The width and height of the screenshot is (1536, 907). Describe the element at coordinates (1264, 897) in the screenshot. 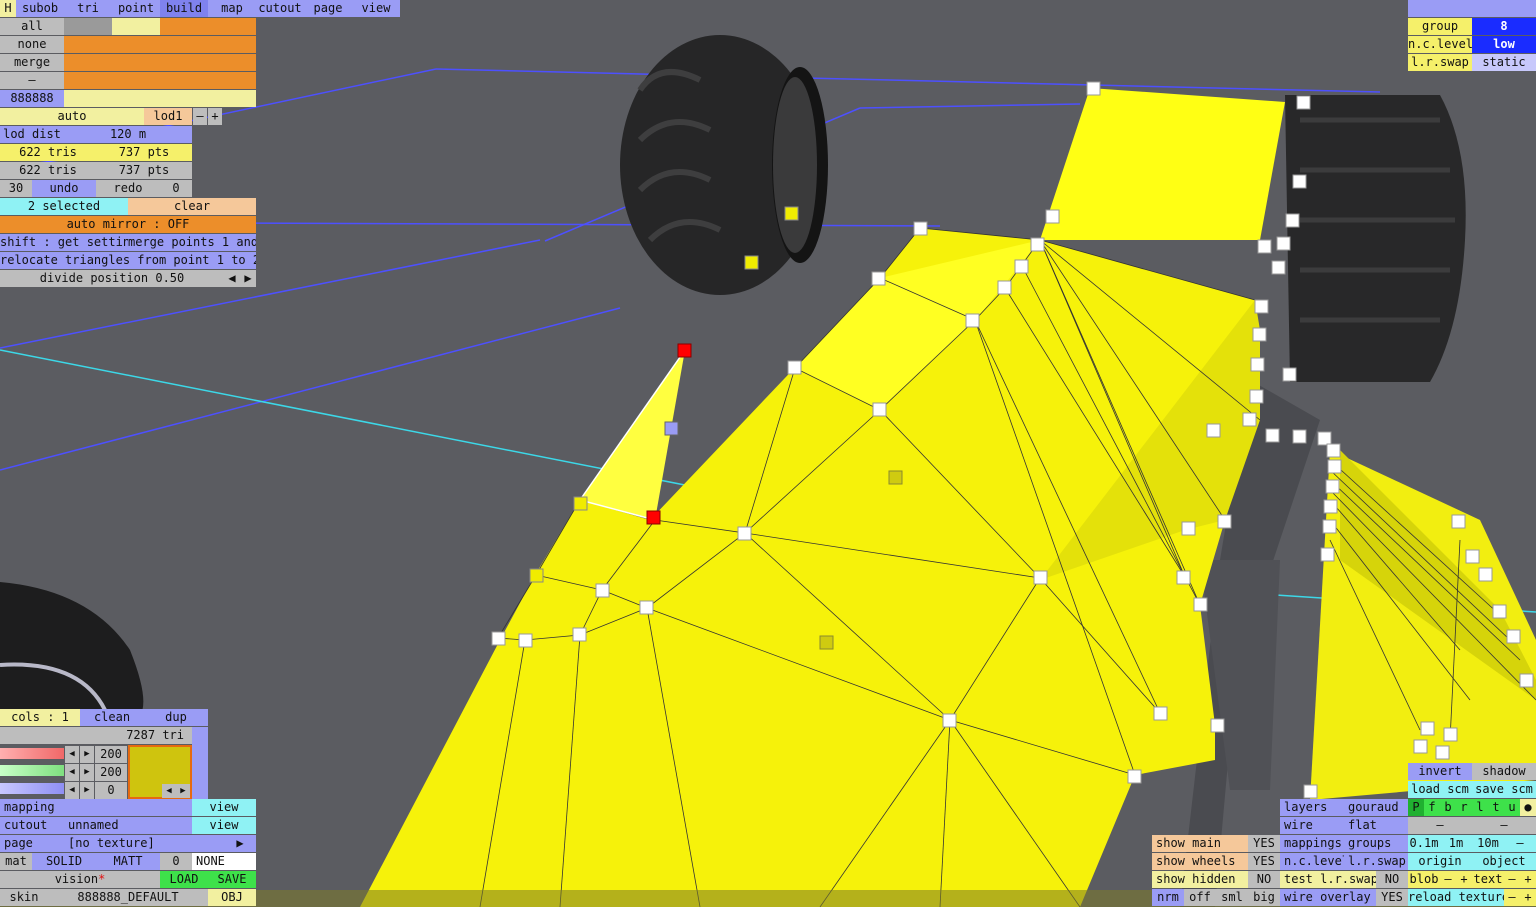

I see `big-button: big` at that location.